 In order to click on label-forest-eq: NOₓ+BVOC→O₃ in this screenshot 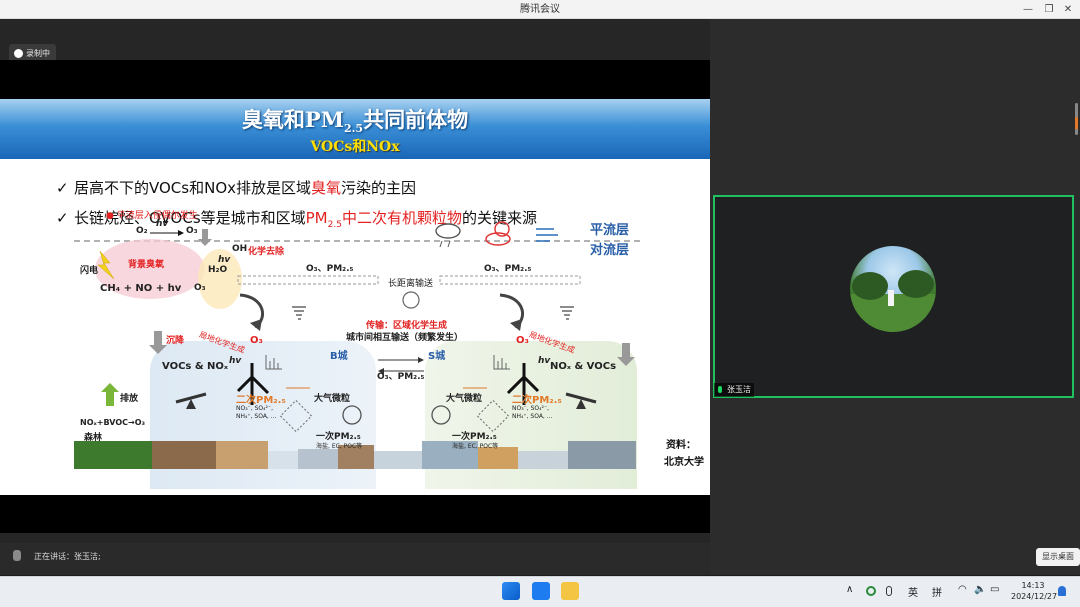, I will do `click(113, 422)`.